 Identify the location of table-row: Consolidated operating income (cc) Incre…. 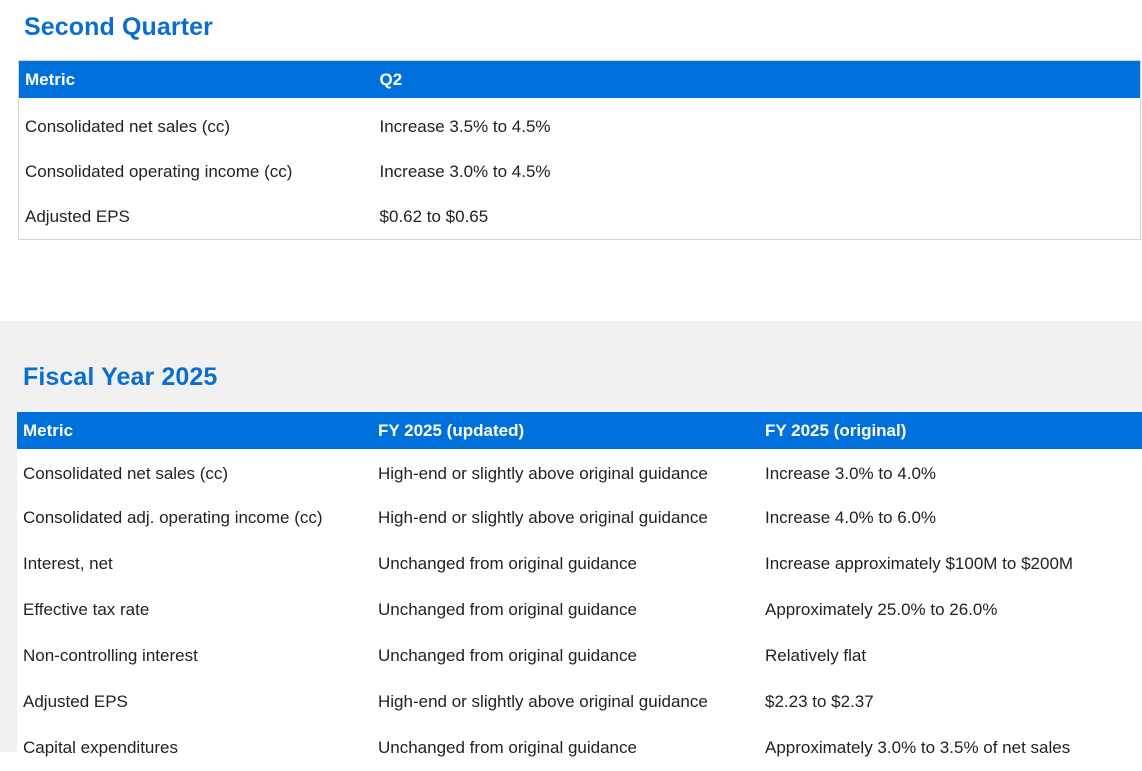
(580, 171).